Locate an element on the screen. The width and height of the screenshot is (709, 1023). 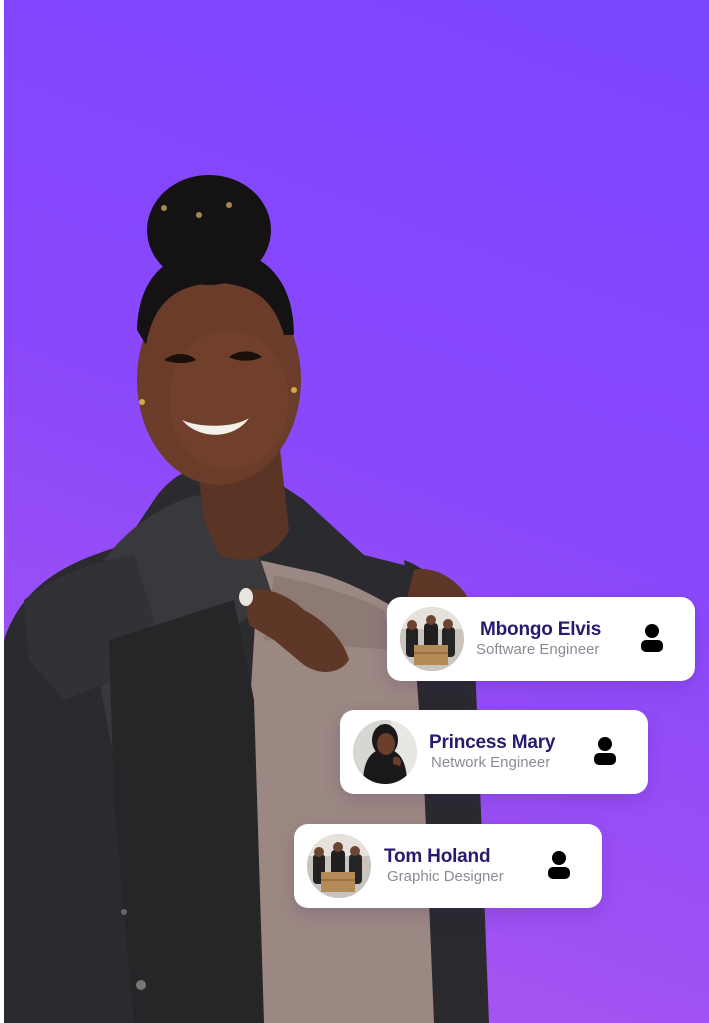
card-role: Software Engineer is located at coordinates (538, 649).